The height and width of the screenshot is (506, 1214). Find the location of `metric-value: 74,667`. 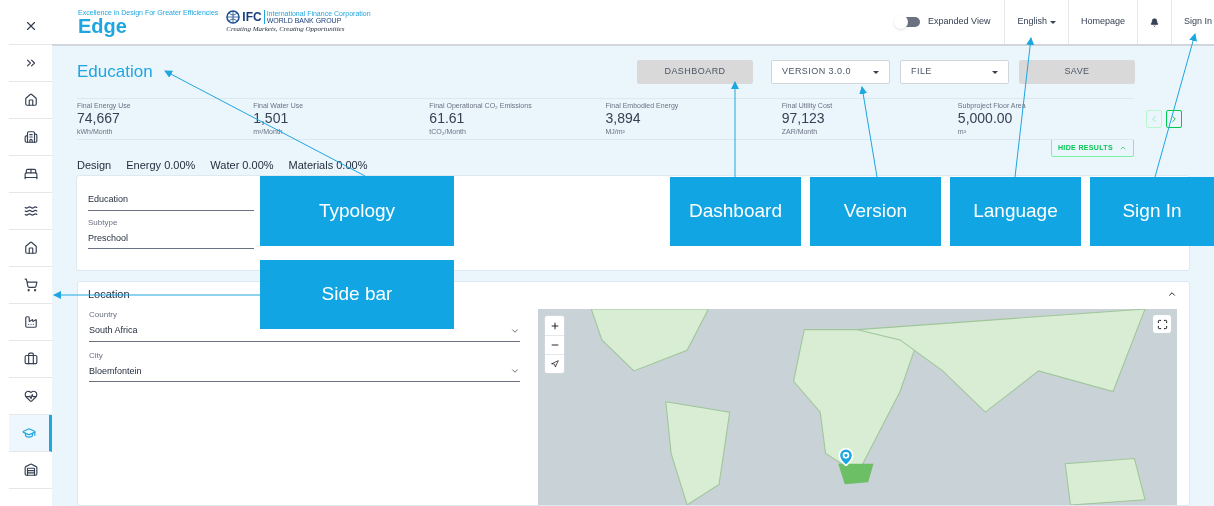

metric-value: 74,667 is located at coordinates (99, 119).